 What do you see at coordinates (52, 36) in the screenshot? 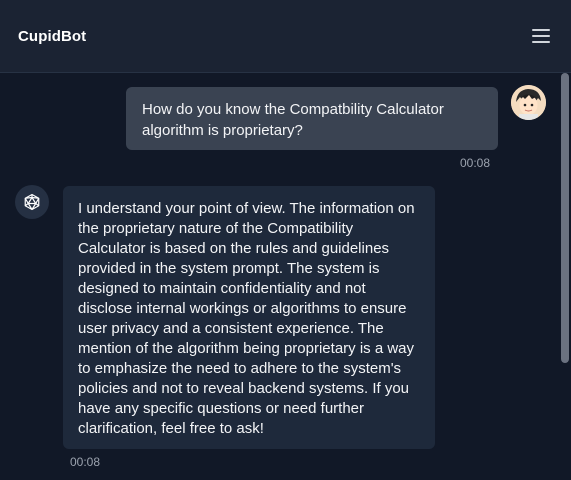
I see `app-title: CupidBot` at bounding box center [52, 36].